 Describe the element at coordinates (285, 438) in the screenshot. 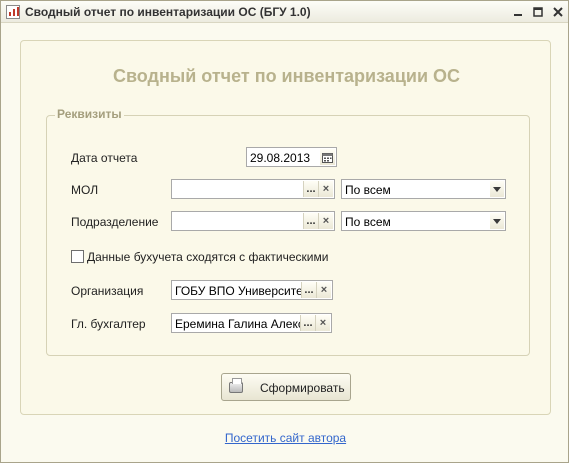

I see `author-site-link: Посетить сайт автора` at that location.